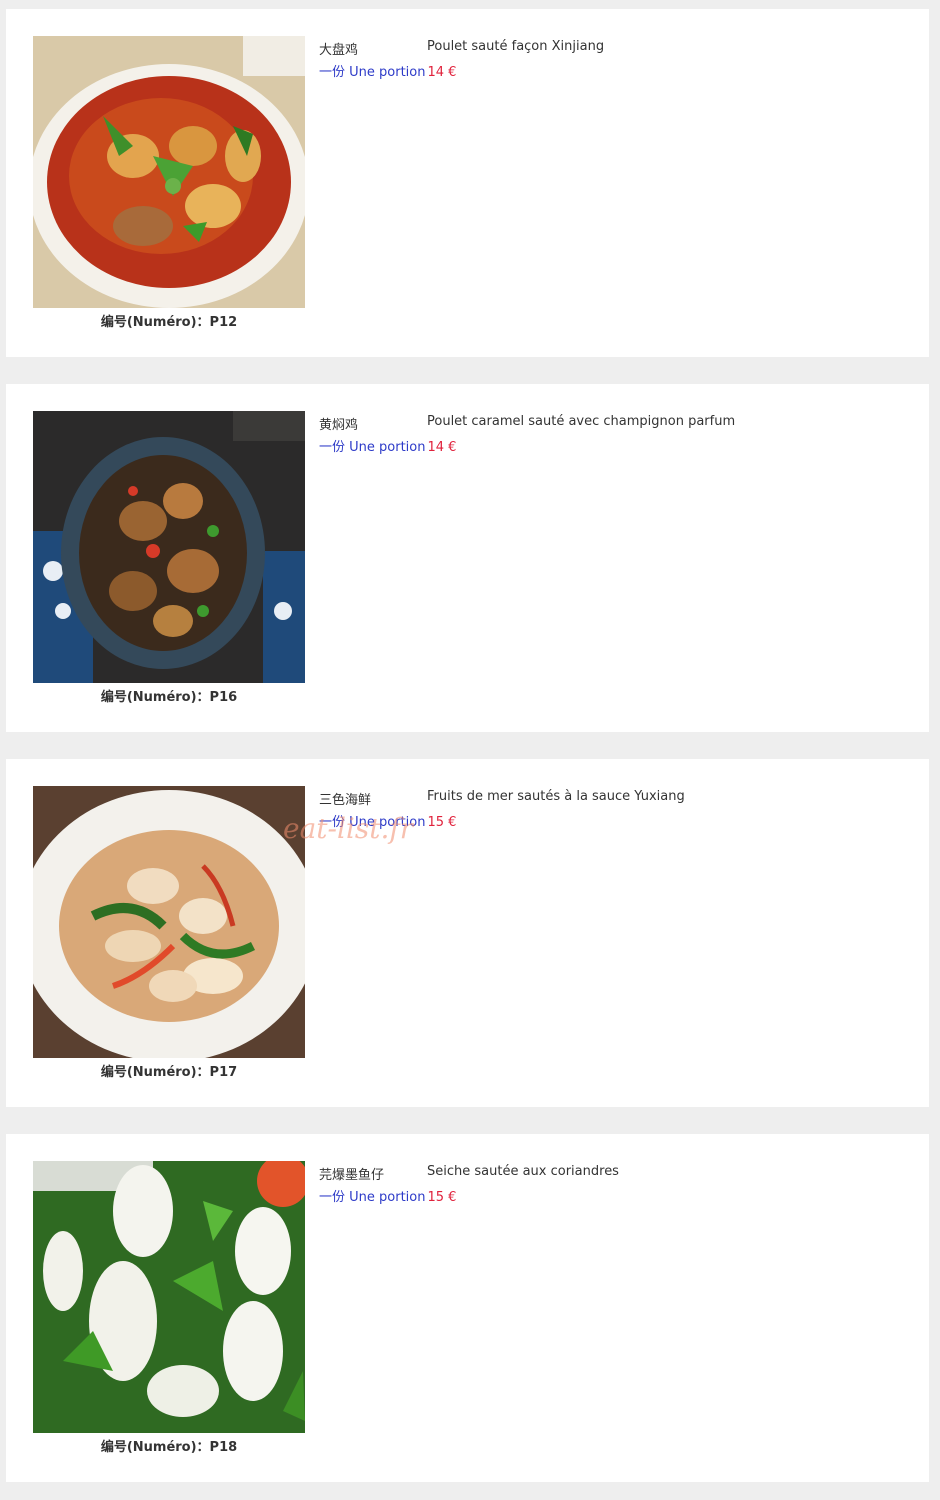 This screenshot has height=1500, width=940. I want to click on dish-name-chinese: 三色海鲜, so click(345, 800).